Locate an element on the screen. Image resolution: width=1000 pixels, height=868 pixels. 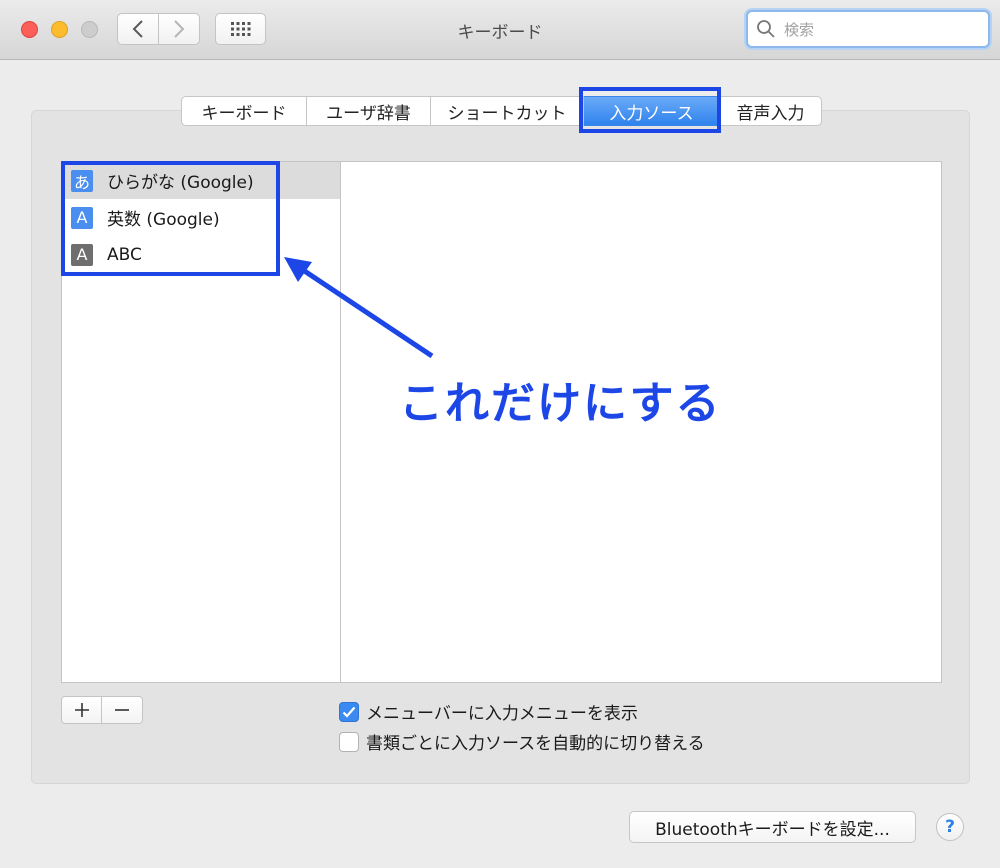
show-input-menu-label: メニューバーに入力メニューを表示 is located at coordinates (502, 714).